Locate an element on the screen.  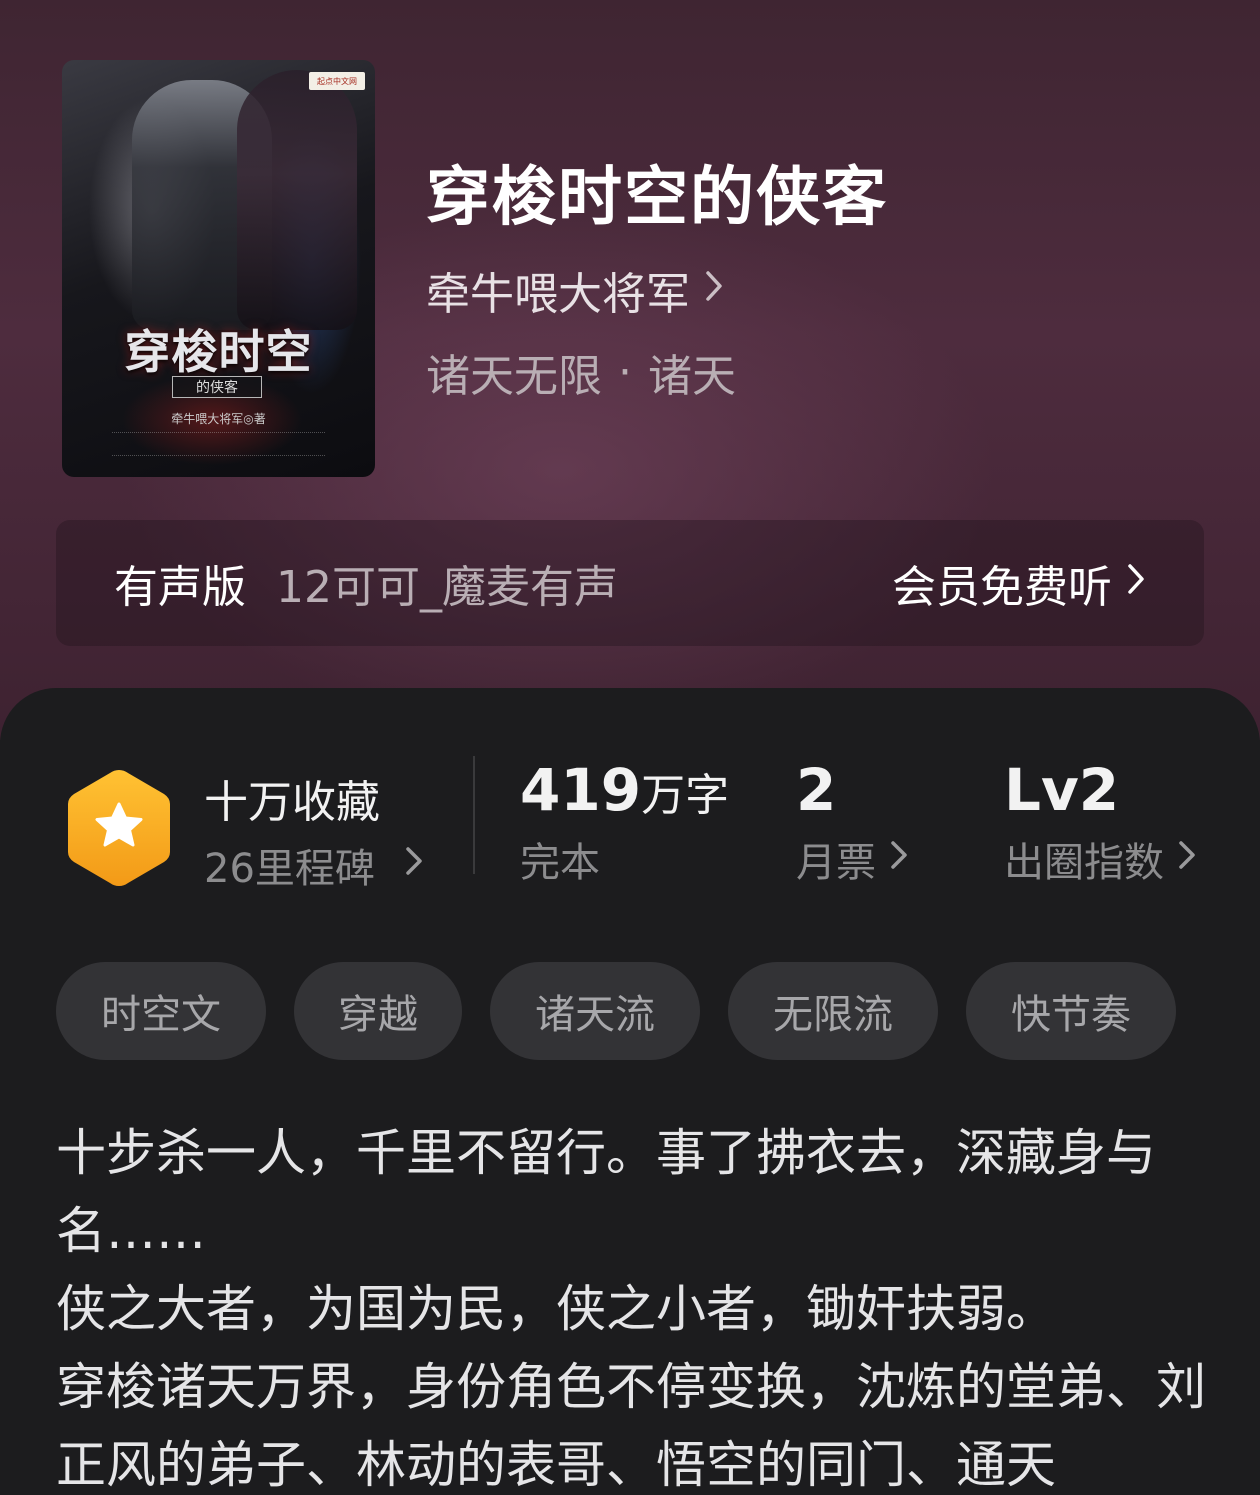
genre-row: 诸天无限 · 诸天 is located at coordinates (581, 372).